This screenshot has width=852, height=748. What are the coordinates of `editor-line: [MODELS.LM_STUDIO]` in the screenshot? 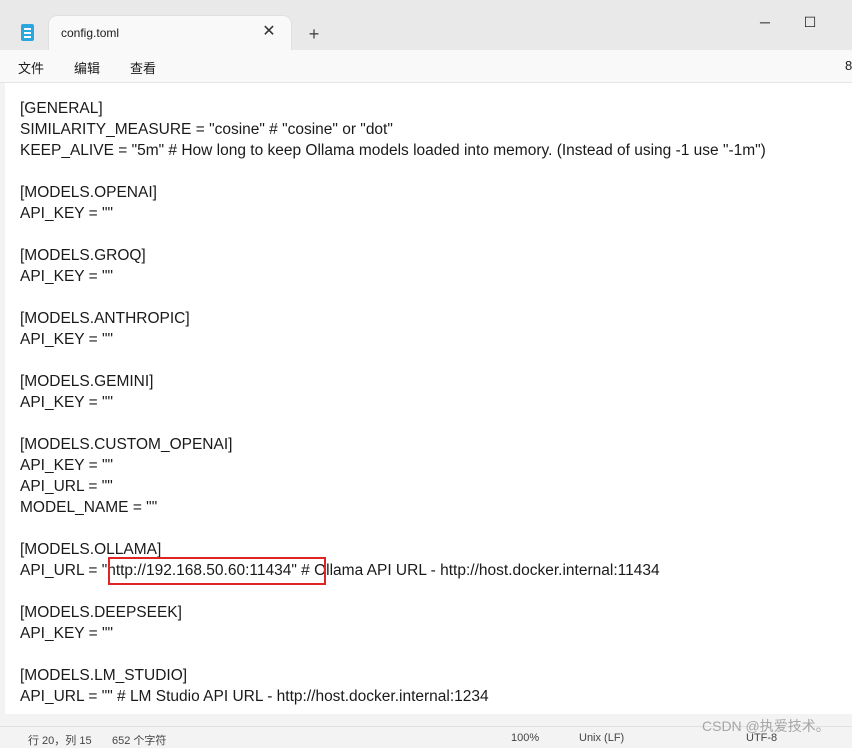 It's located at (104, 675).